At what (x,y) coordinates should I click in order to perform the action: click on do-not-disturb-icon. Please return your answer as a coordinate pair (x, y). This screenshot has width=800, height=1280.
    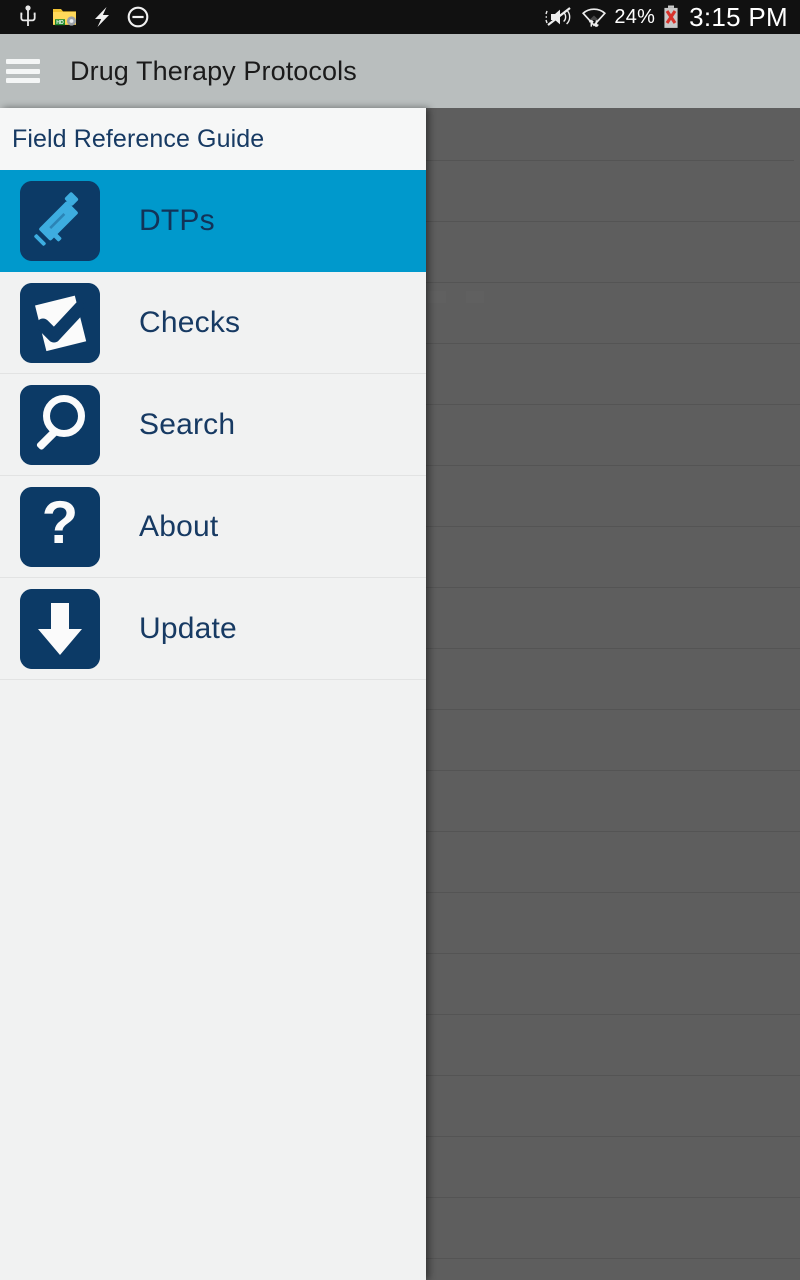
    Looking at the image, I should click on (138, 17).